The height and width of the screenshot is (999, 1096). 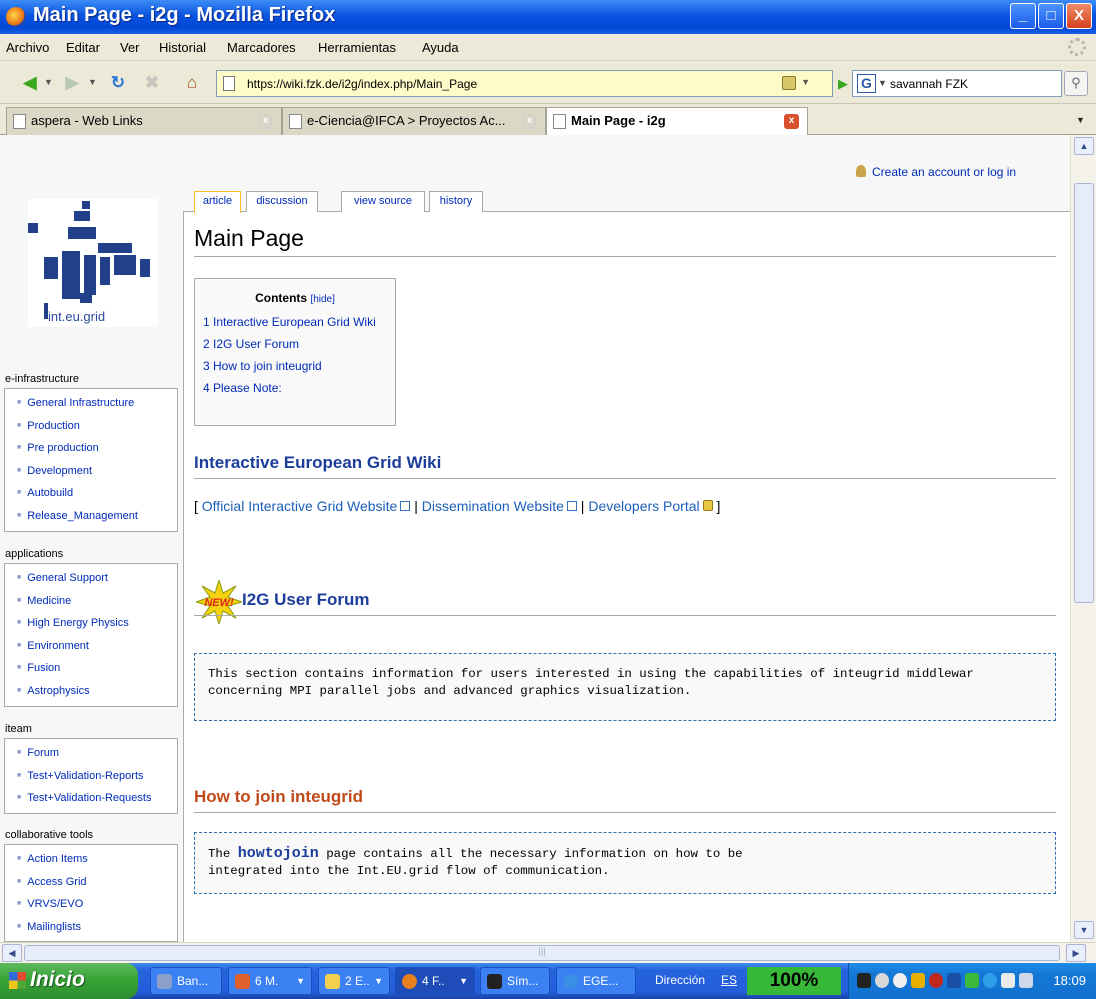 I want to click on sidebar-link-forum: Forum, so click(x=97, y=753).